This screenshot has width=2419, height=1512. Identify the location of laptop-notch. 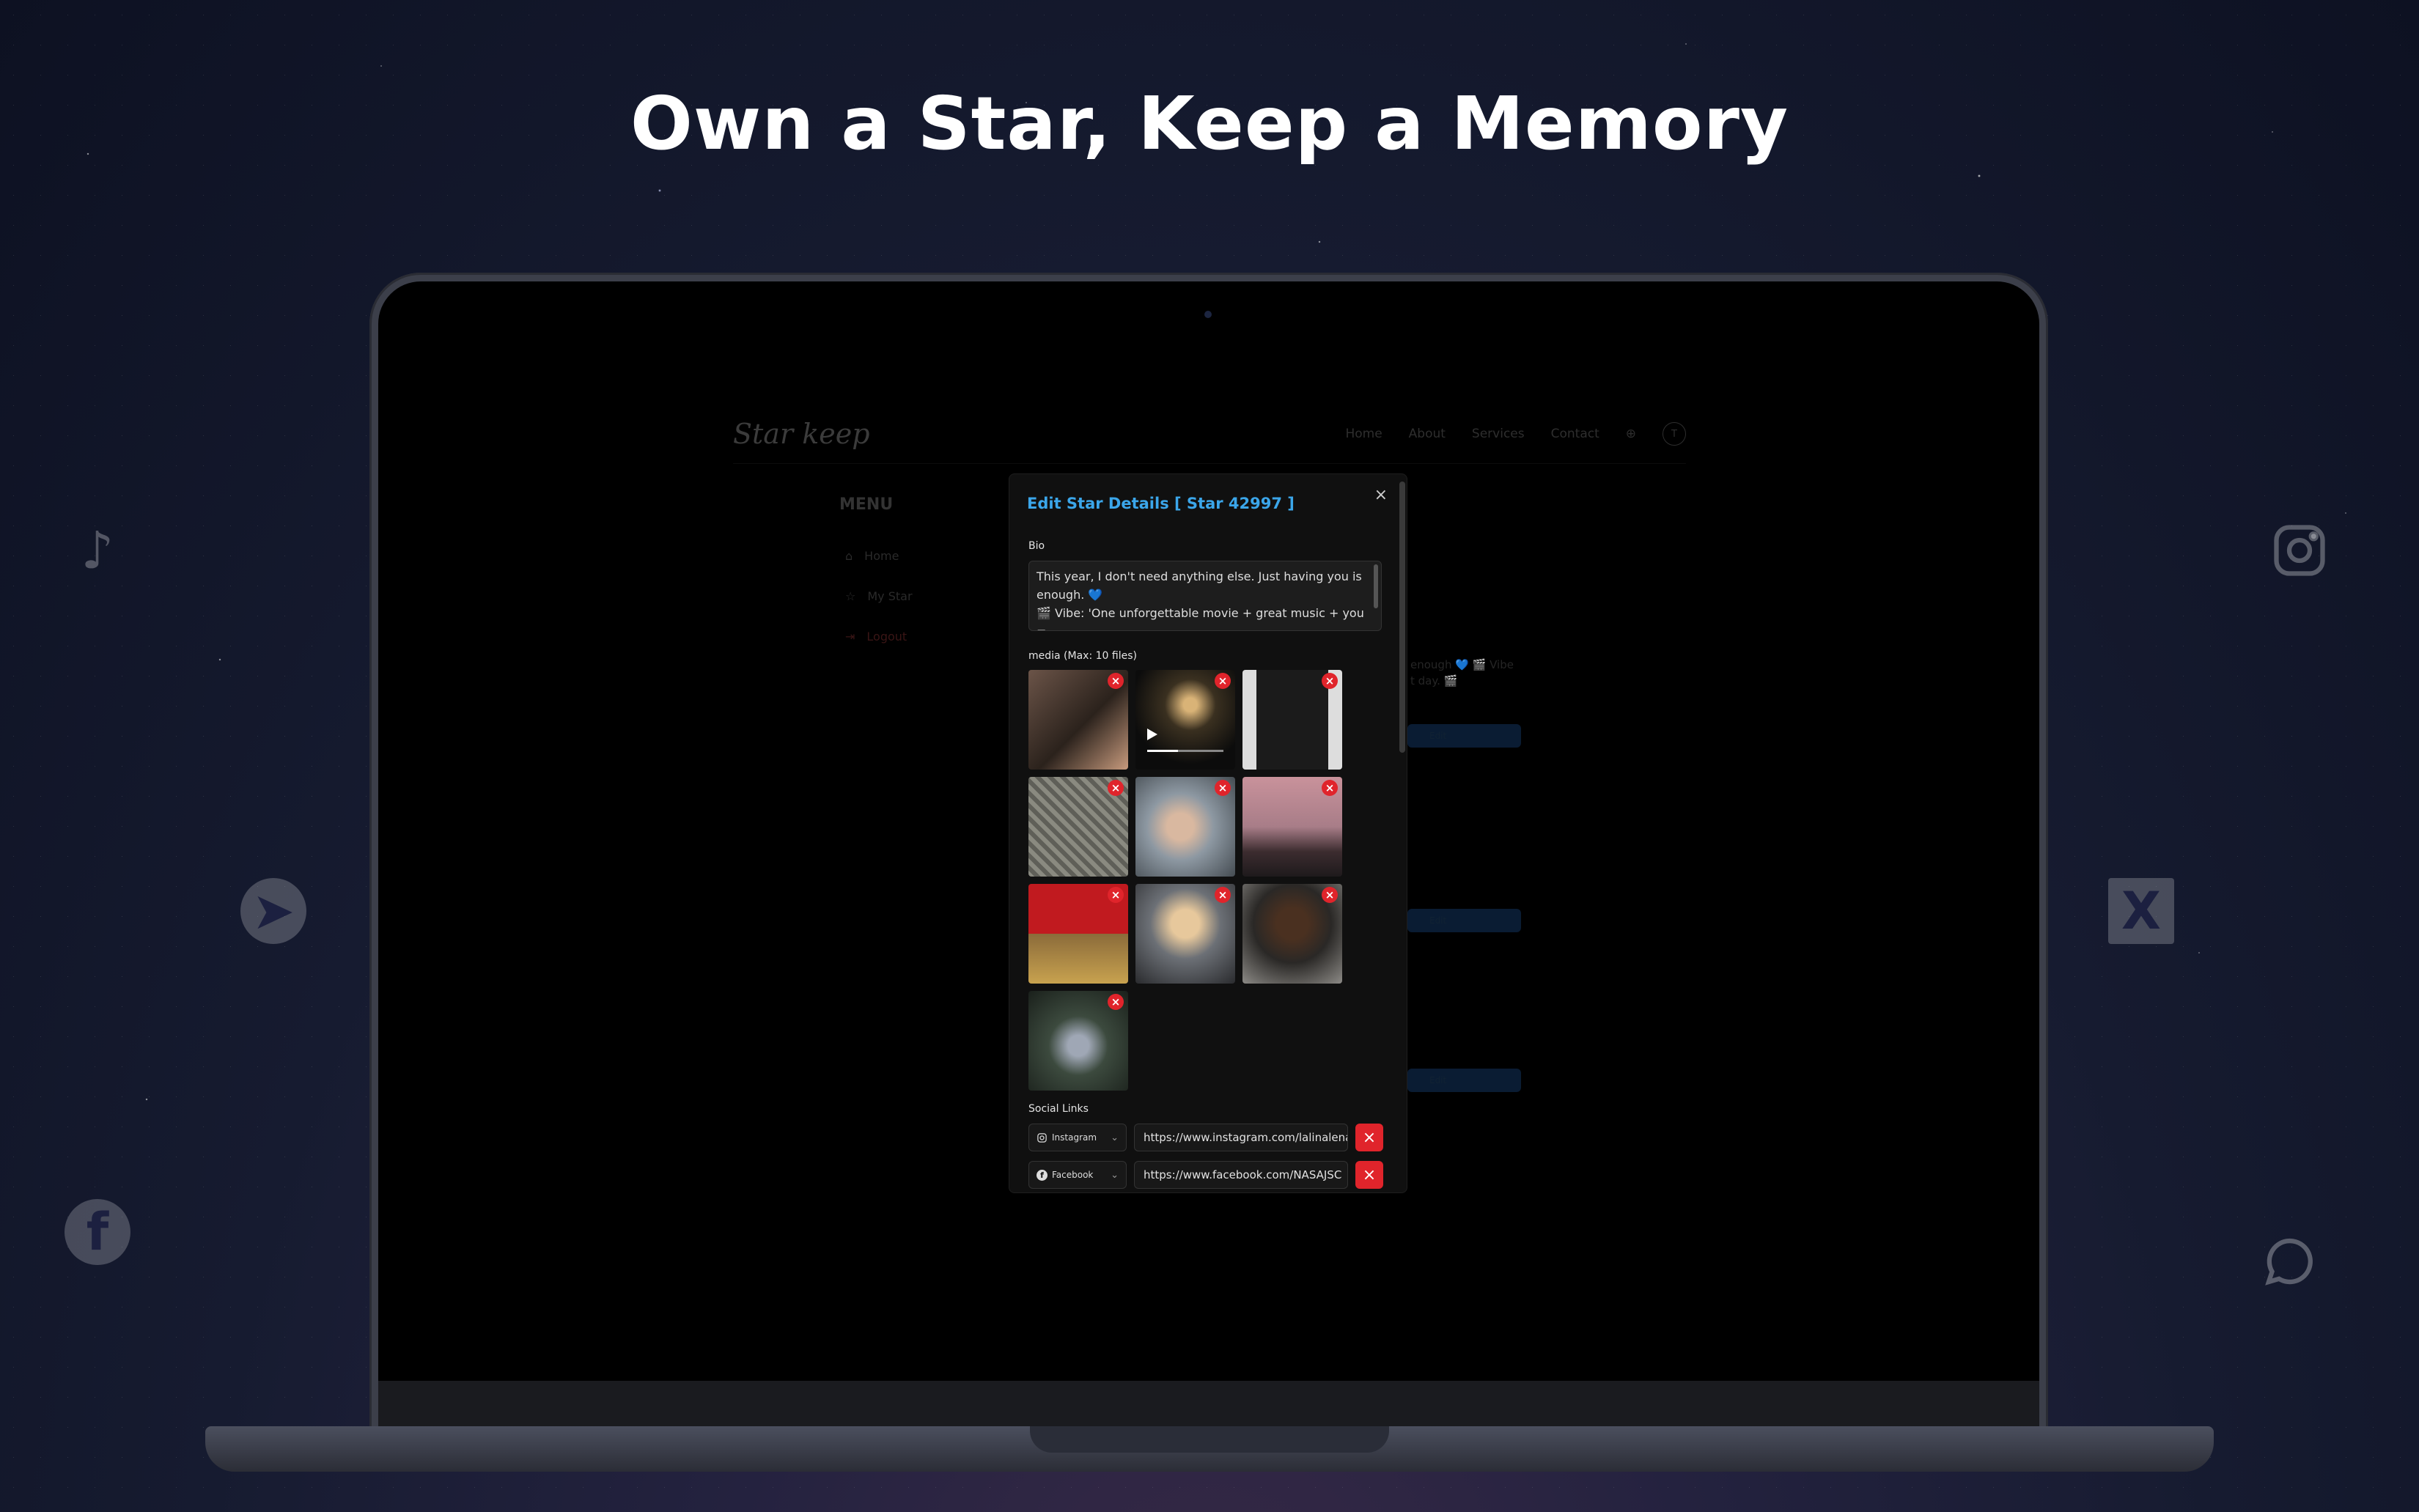
(1209, 1439).